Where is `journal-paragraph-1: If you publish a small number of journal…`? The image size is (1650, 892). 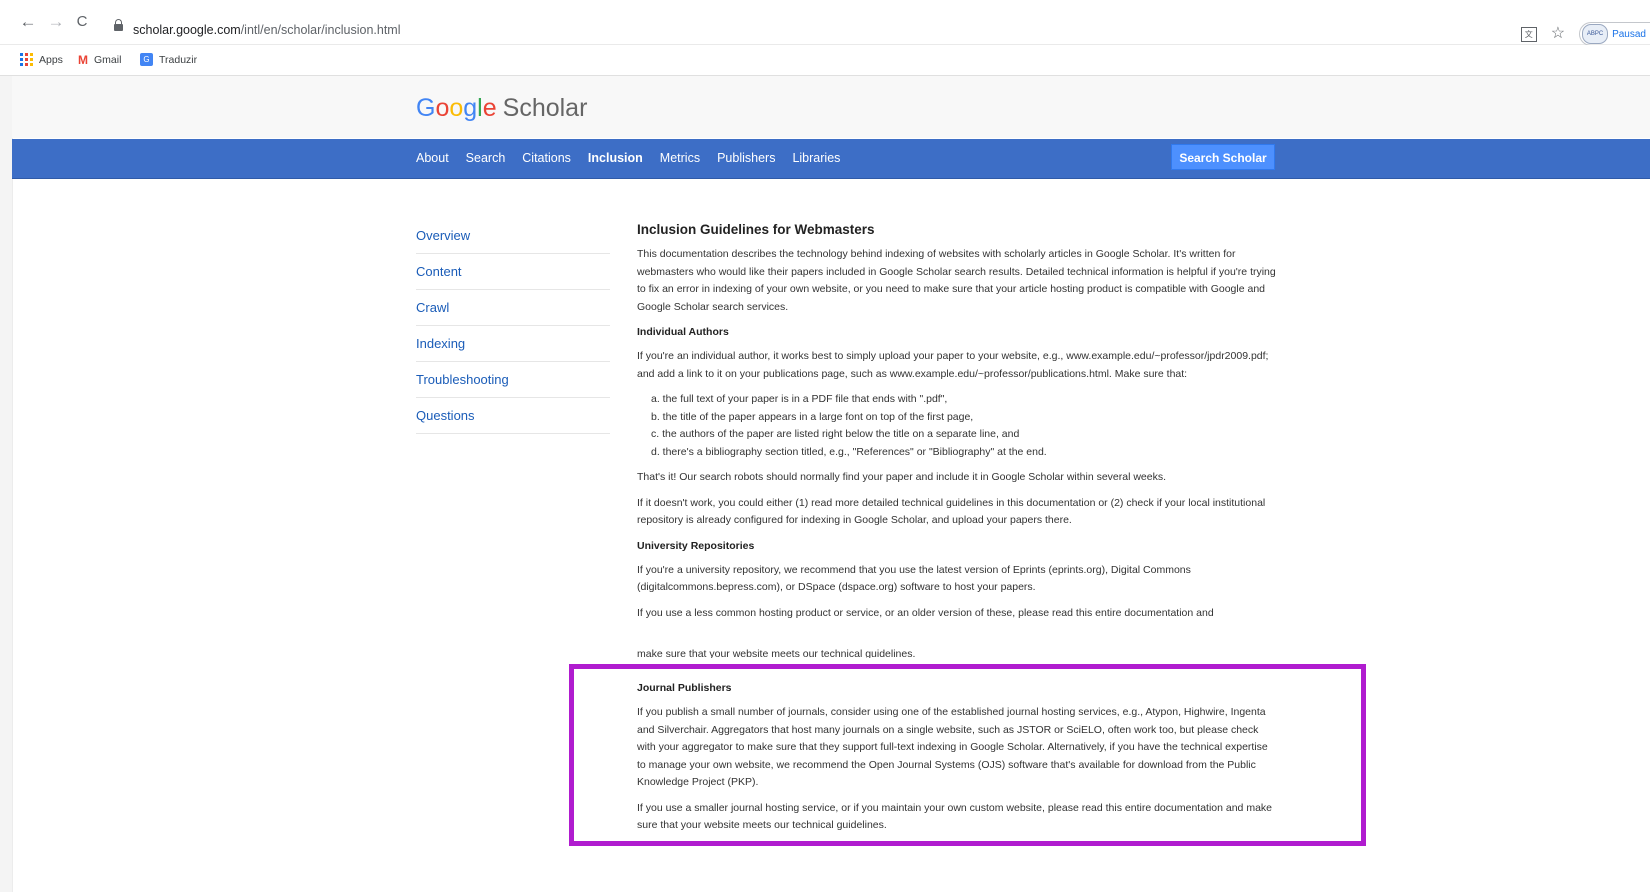 journal-paragraph-1: If you publish a small number of journal… is located at coordinates (952, 747).